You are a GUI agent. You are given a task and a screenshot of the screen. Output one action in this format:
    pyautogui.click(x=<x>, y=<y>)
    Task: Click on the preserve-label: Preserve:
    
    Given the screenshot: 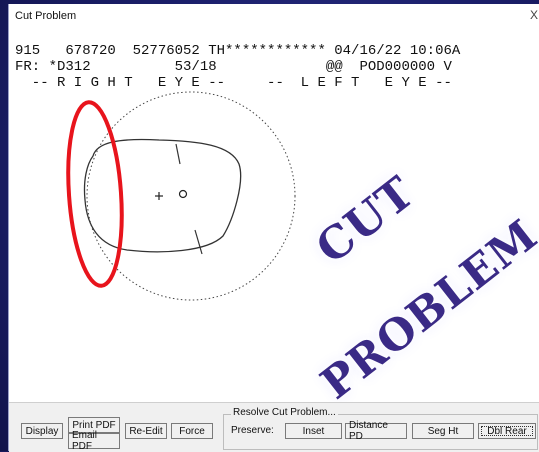 What is the action you would take?
    pyautogui.click(x=252, y=430)
    